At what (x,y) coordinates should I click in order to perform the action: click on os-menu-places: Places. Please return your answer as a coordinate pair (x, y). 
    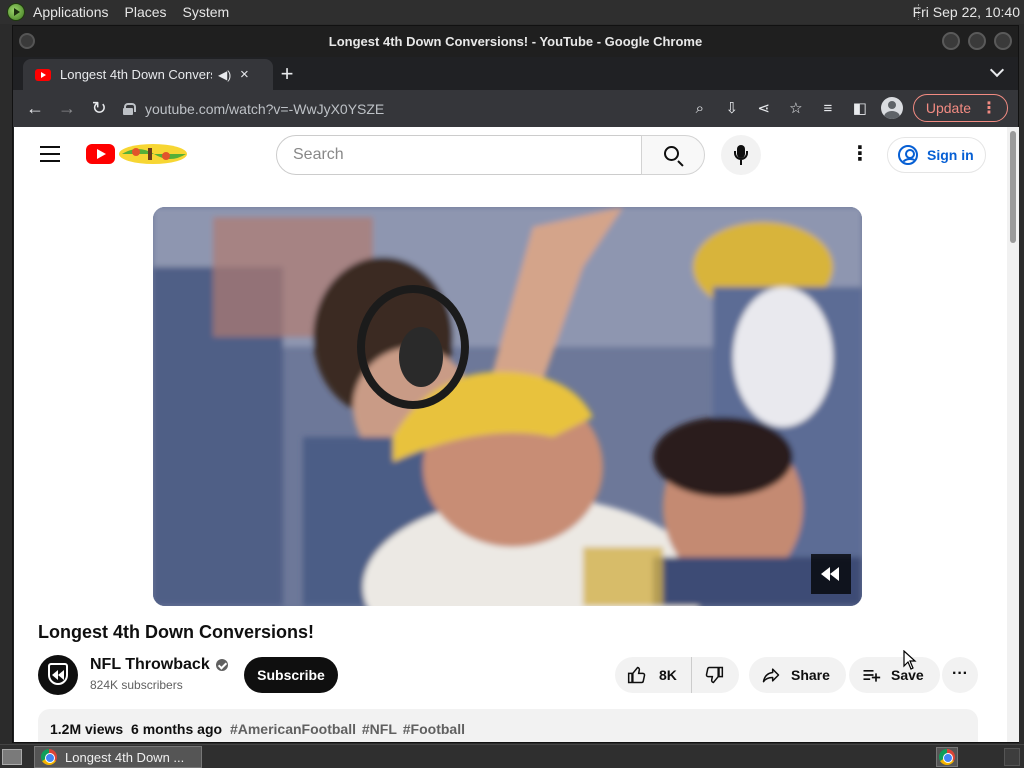
    Looking at the image, I should click on (146, 12).